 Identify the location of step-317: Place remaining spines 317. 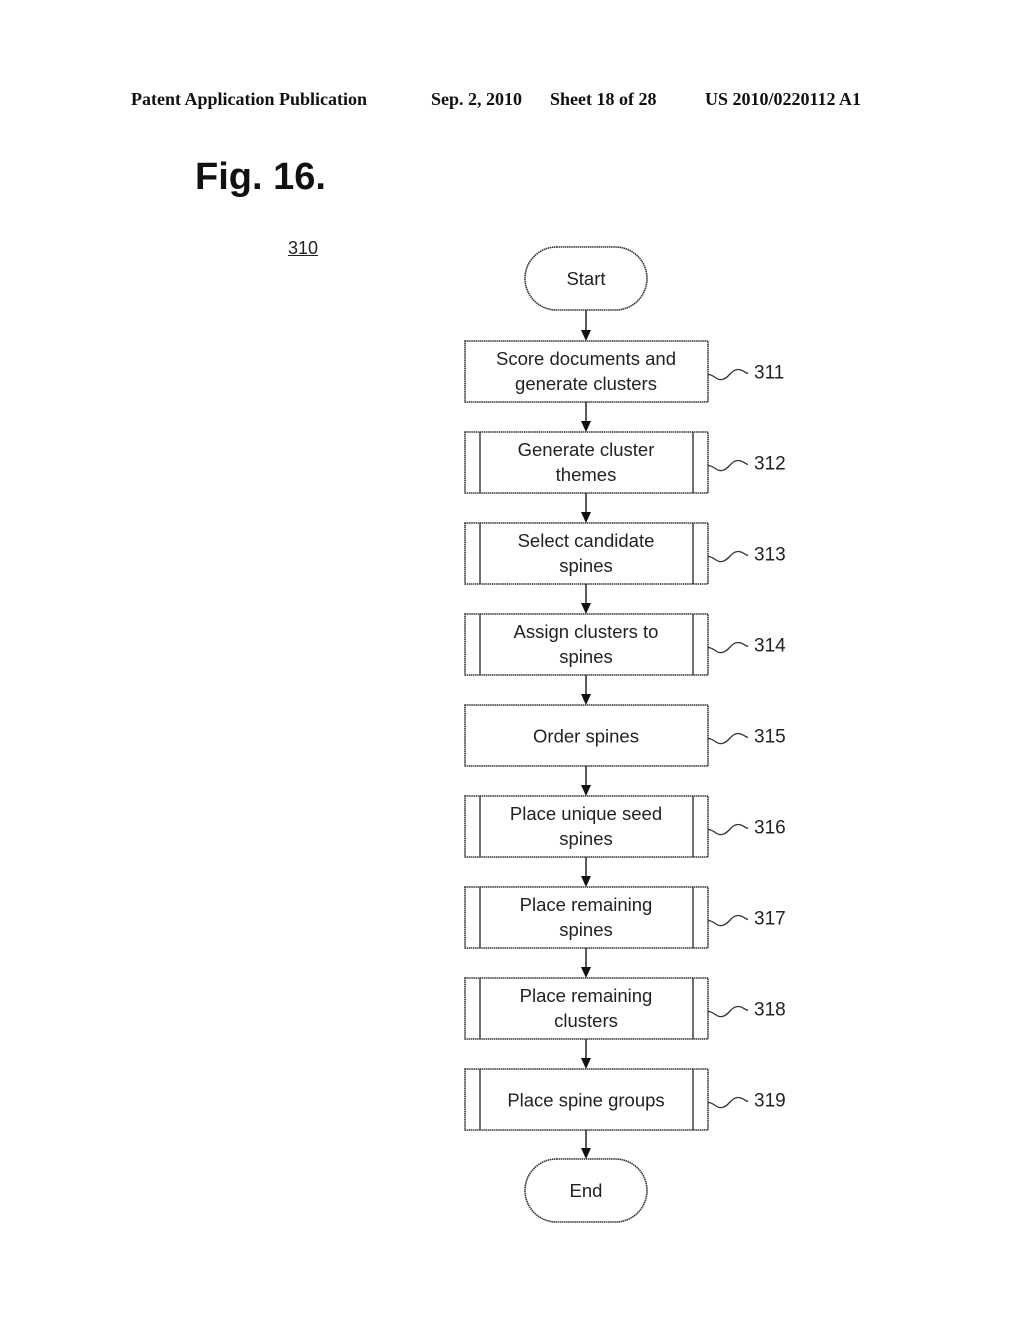
(625, 917).